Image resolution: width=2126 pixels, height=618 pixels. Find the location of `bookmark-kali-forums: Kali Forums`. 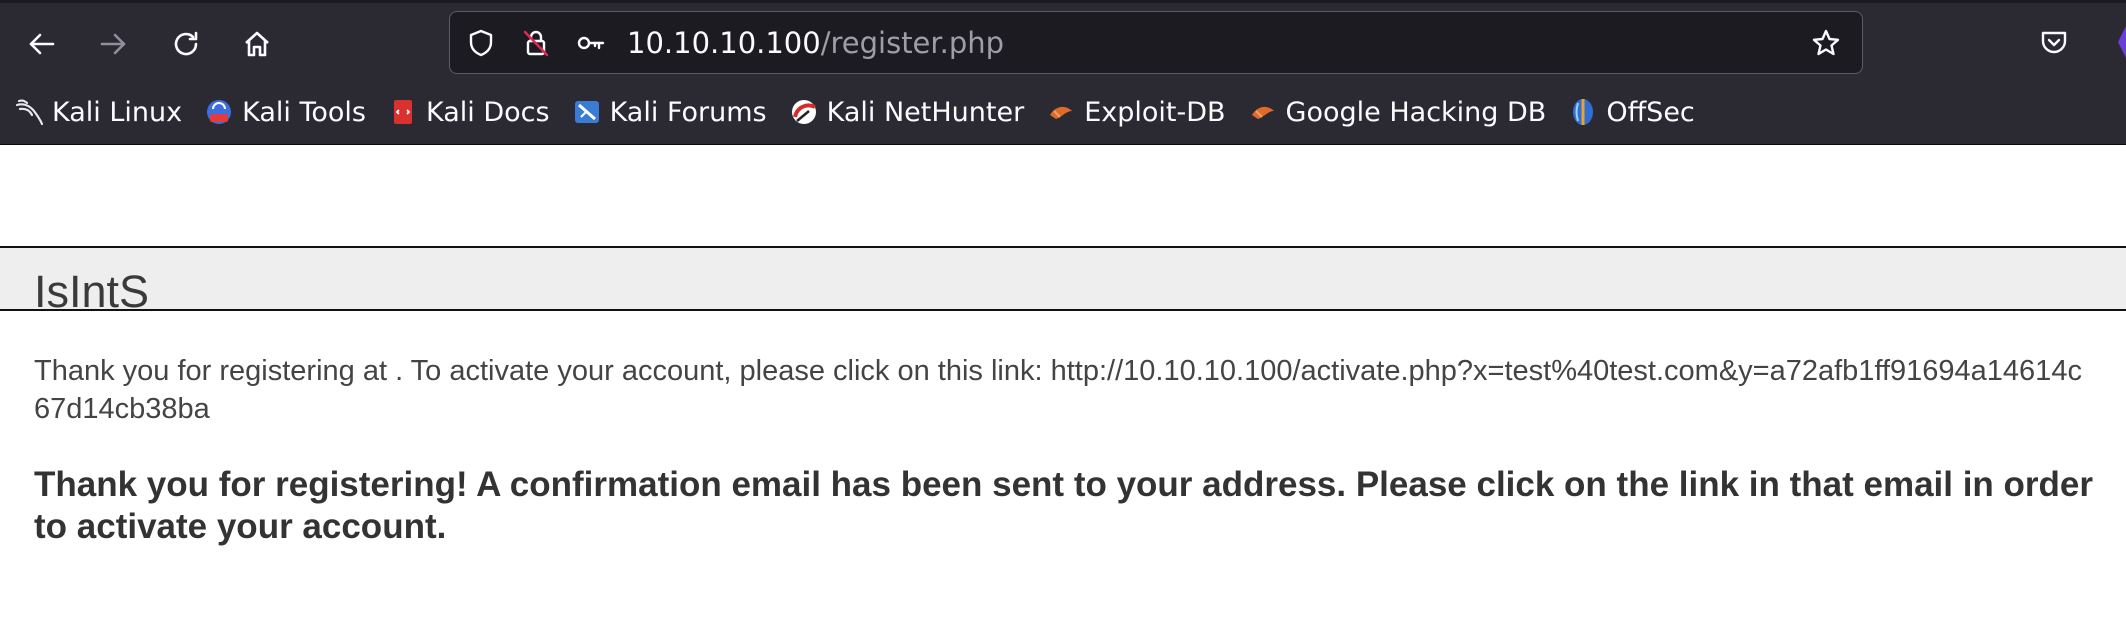

bookmark-kali-forums: Kali Forums is located at coordinates (669, 112).